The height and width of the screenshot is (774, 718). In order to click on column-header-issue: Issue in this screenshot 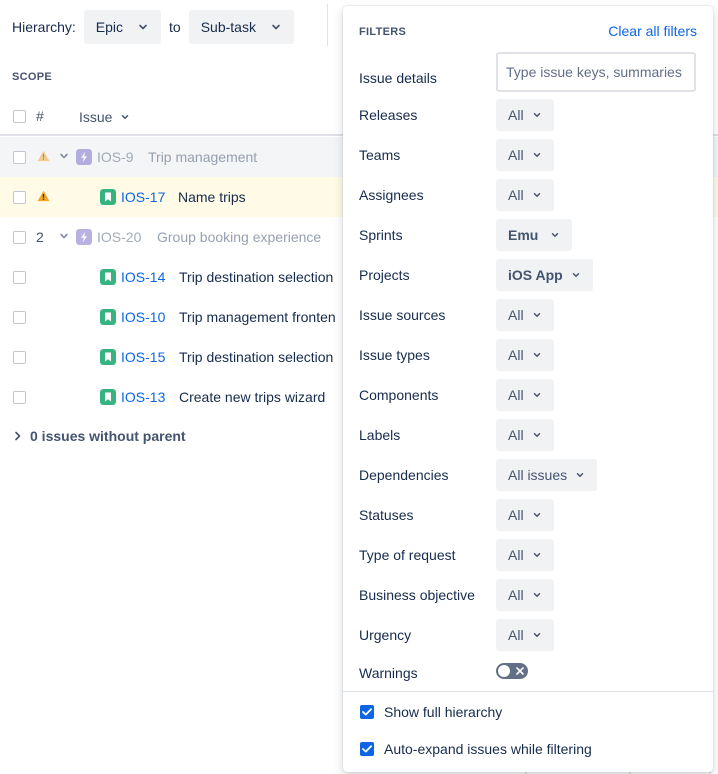, I will do `click(104, 117)`.